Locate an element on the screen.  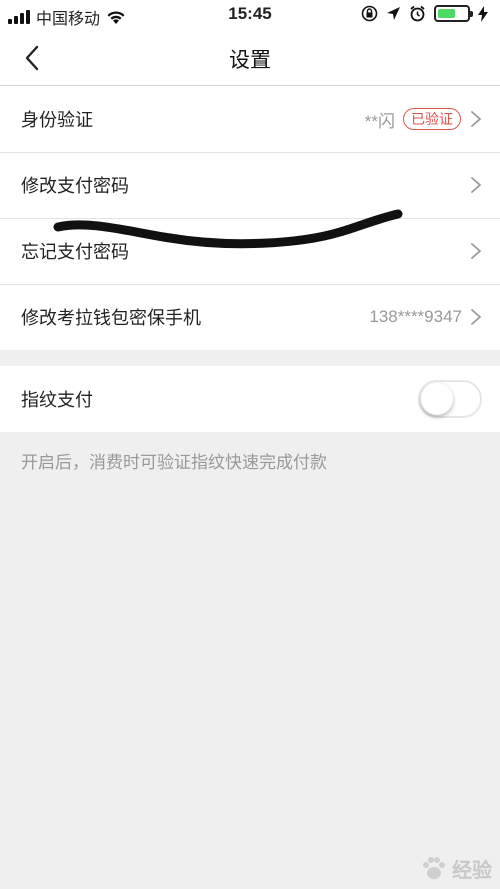
rotation-lock-icon is located at coordinates (369, 13).